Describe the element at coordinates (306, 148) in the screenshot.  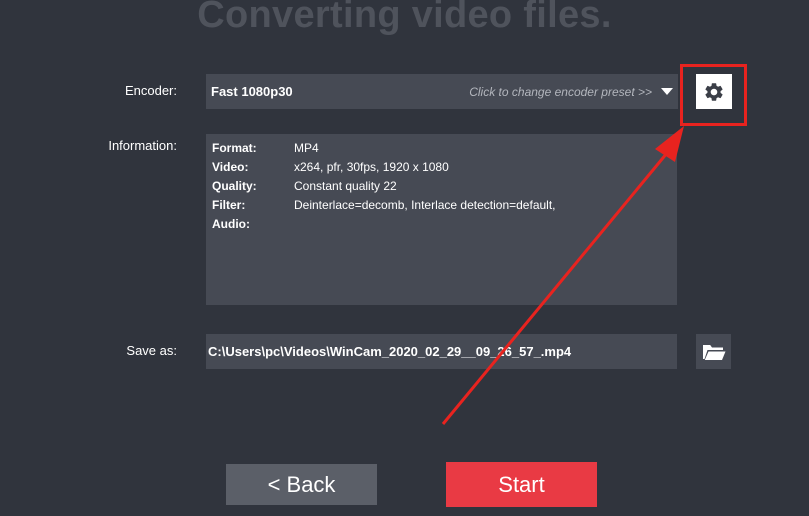
I see `info-value: MP4` at that location.